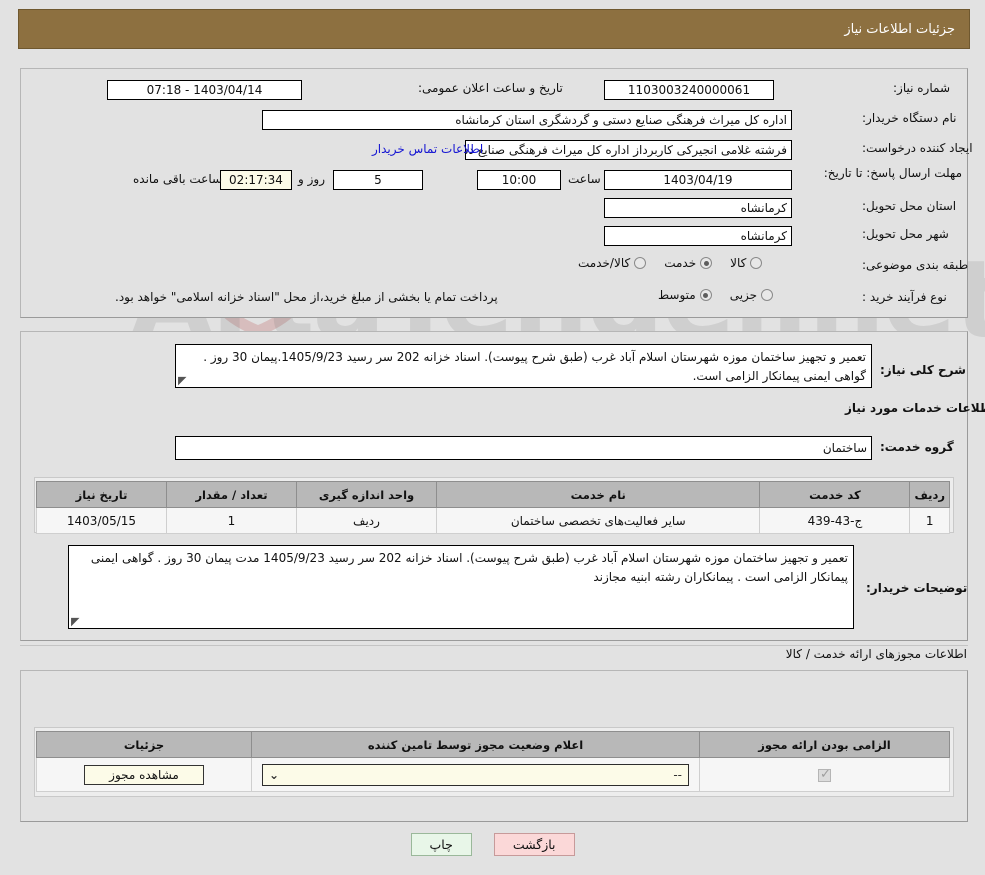 This screenshot has height=875, width=985. I want to click on radio-kala, so click(756, 263).